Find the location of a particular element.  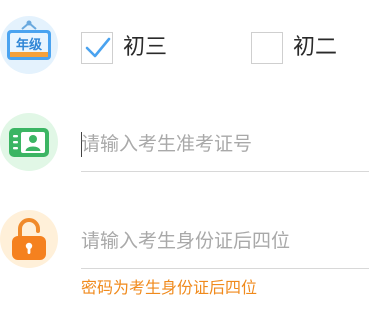

password-underline is located at coordinates (225, 268).